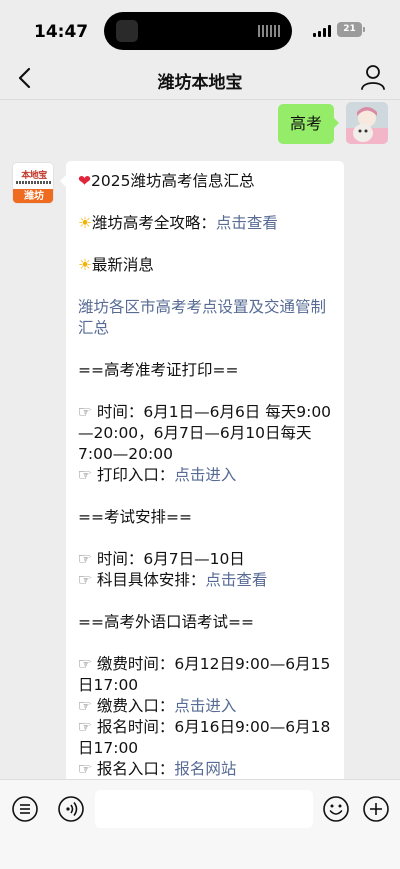 The height and width of the screenshot is (869, 400). What do you see at coordinates (166, 622) in the screenshot?
I see `oral-exam-title: ==高考外语口语考试==` at bounding box center [166, 622].